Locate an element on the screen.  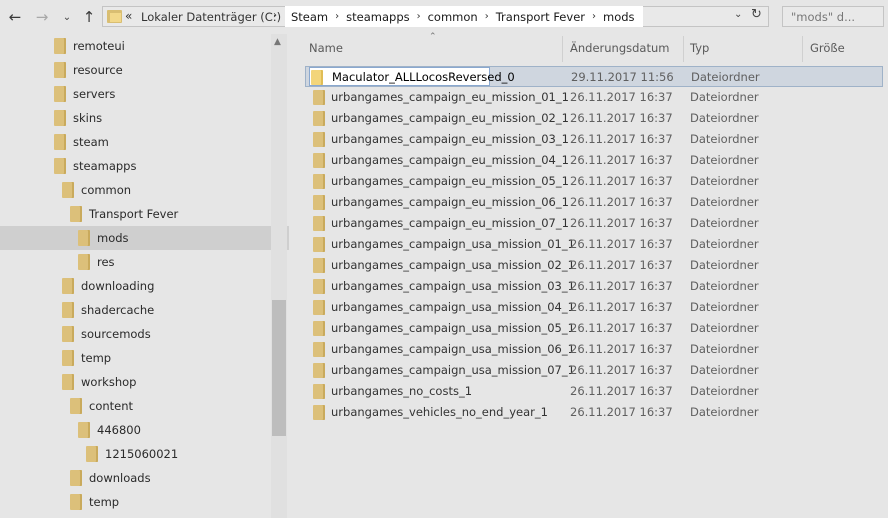
tree-item: remoteui is located at coordinates (89, 46).